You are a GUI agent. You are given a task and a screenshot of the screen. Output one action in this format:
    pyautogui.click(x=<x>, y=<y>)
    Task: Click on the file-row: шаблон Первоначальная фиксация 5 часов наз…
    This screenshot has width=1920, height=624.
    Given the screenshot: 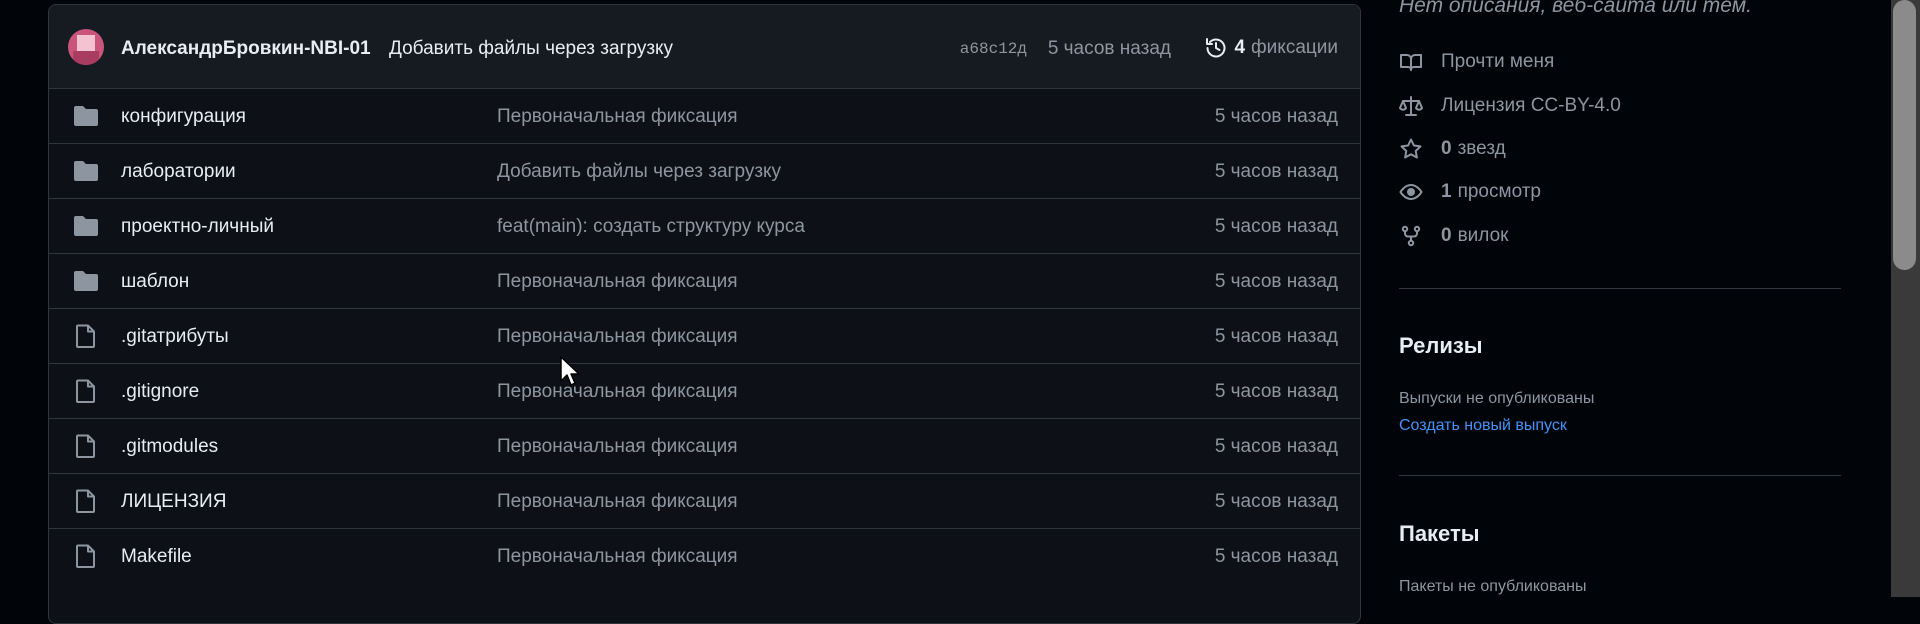 What is the action you would take?
    pyautogui.click(x=704, y=281)
    